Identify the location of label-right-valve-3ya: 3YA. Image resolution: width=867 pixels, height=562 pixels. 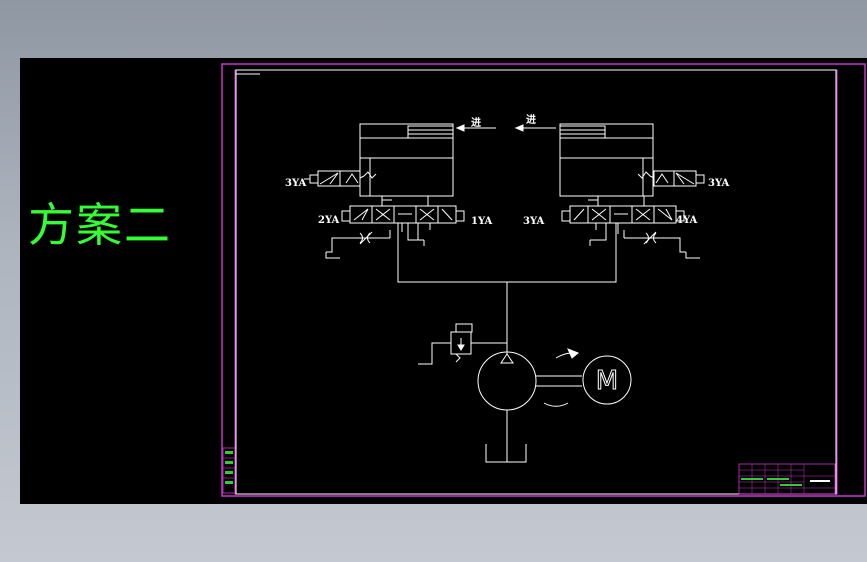
(533, 221).